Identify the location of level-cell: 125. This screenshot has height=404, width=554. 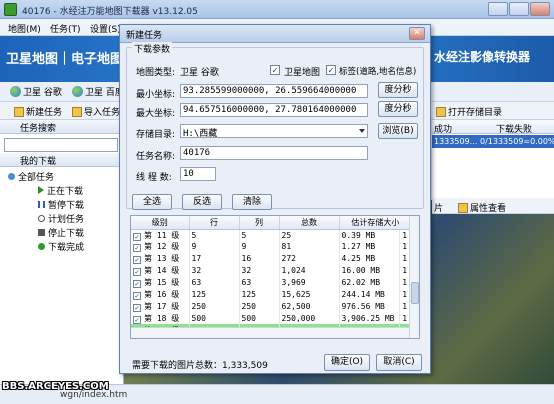
(259, 294).